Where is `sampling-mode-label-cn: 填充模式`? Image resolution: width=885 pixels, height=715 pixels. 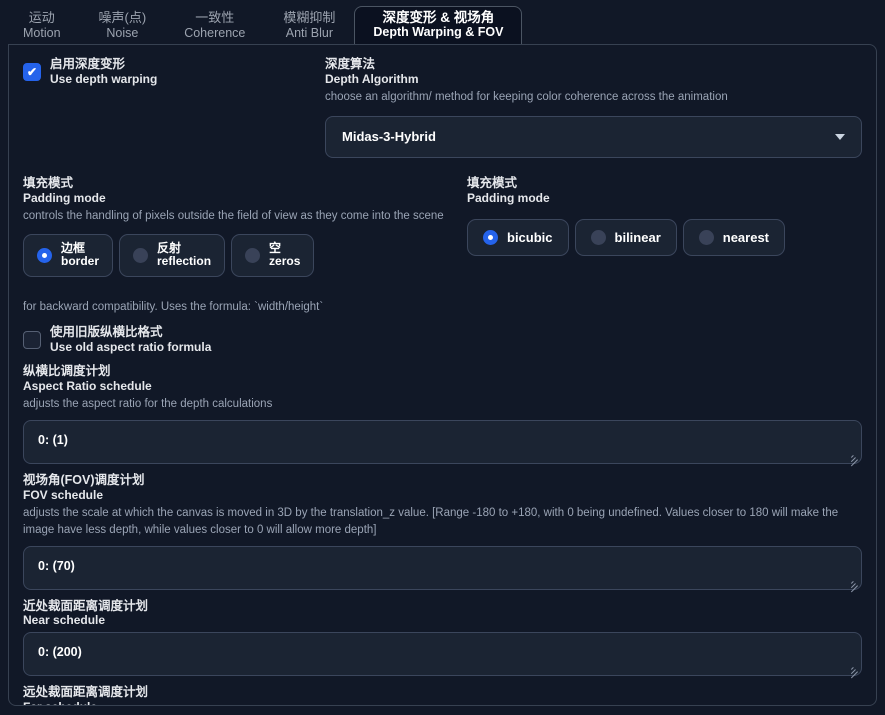 sampling-mode-label-cn: 填充模式 is located at coordinates (492, 182).